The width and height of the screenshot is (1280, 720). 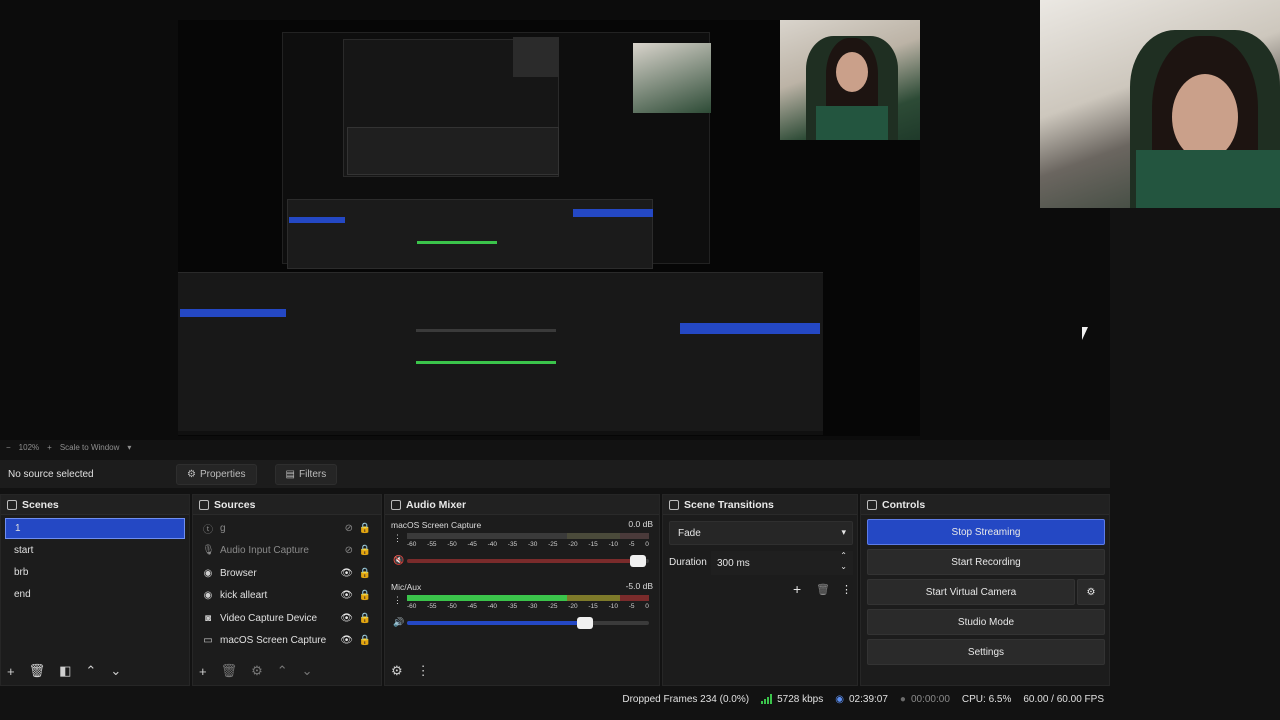 I want to click on filters-button: ▤ Filters, so click(x=306, y=474).